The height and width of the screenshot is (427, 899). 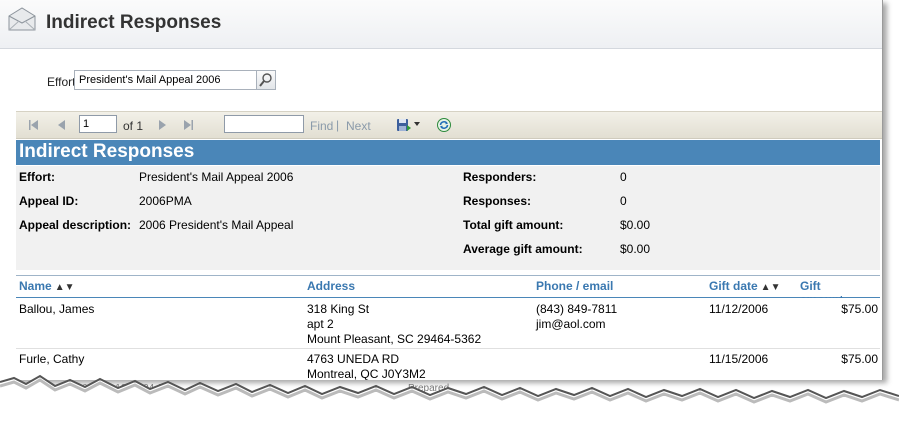 What do you see at coordinates (331, 286) in the screenshot?
I see `column-header-address: Address` at bounding box center [331, 286].